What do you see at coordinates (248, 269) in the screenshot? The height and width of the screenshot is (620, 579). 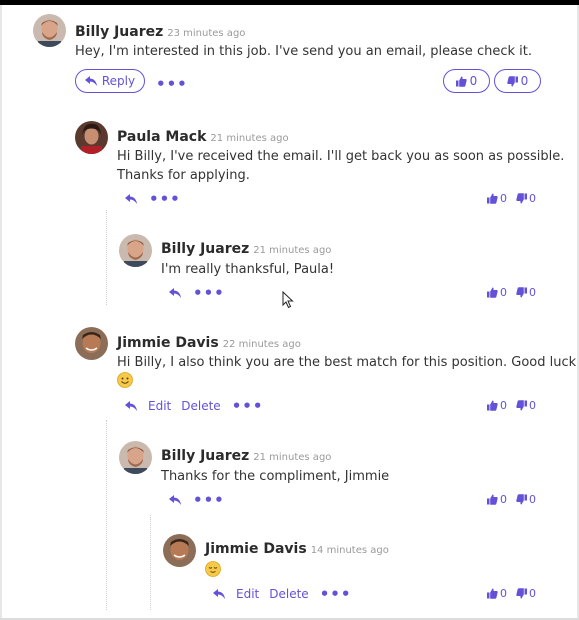 I see `comment-text: I'm really thanksful, Paula!` at bounding box center [248, 269].